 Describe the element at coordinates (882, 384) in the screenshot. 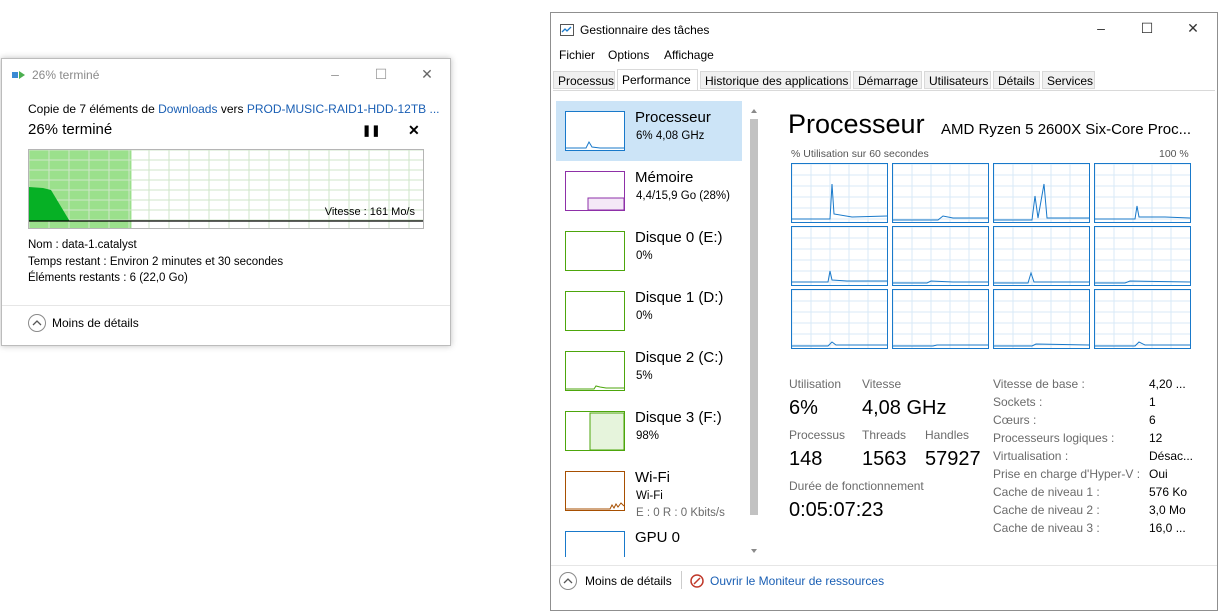

I see `vitesse-label: Vitesse` at that location.